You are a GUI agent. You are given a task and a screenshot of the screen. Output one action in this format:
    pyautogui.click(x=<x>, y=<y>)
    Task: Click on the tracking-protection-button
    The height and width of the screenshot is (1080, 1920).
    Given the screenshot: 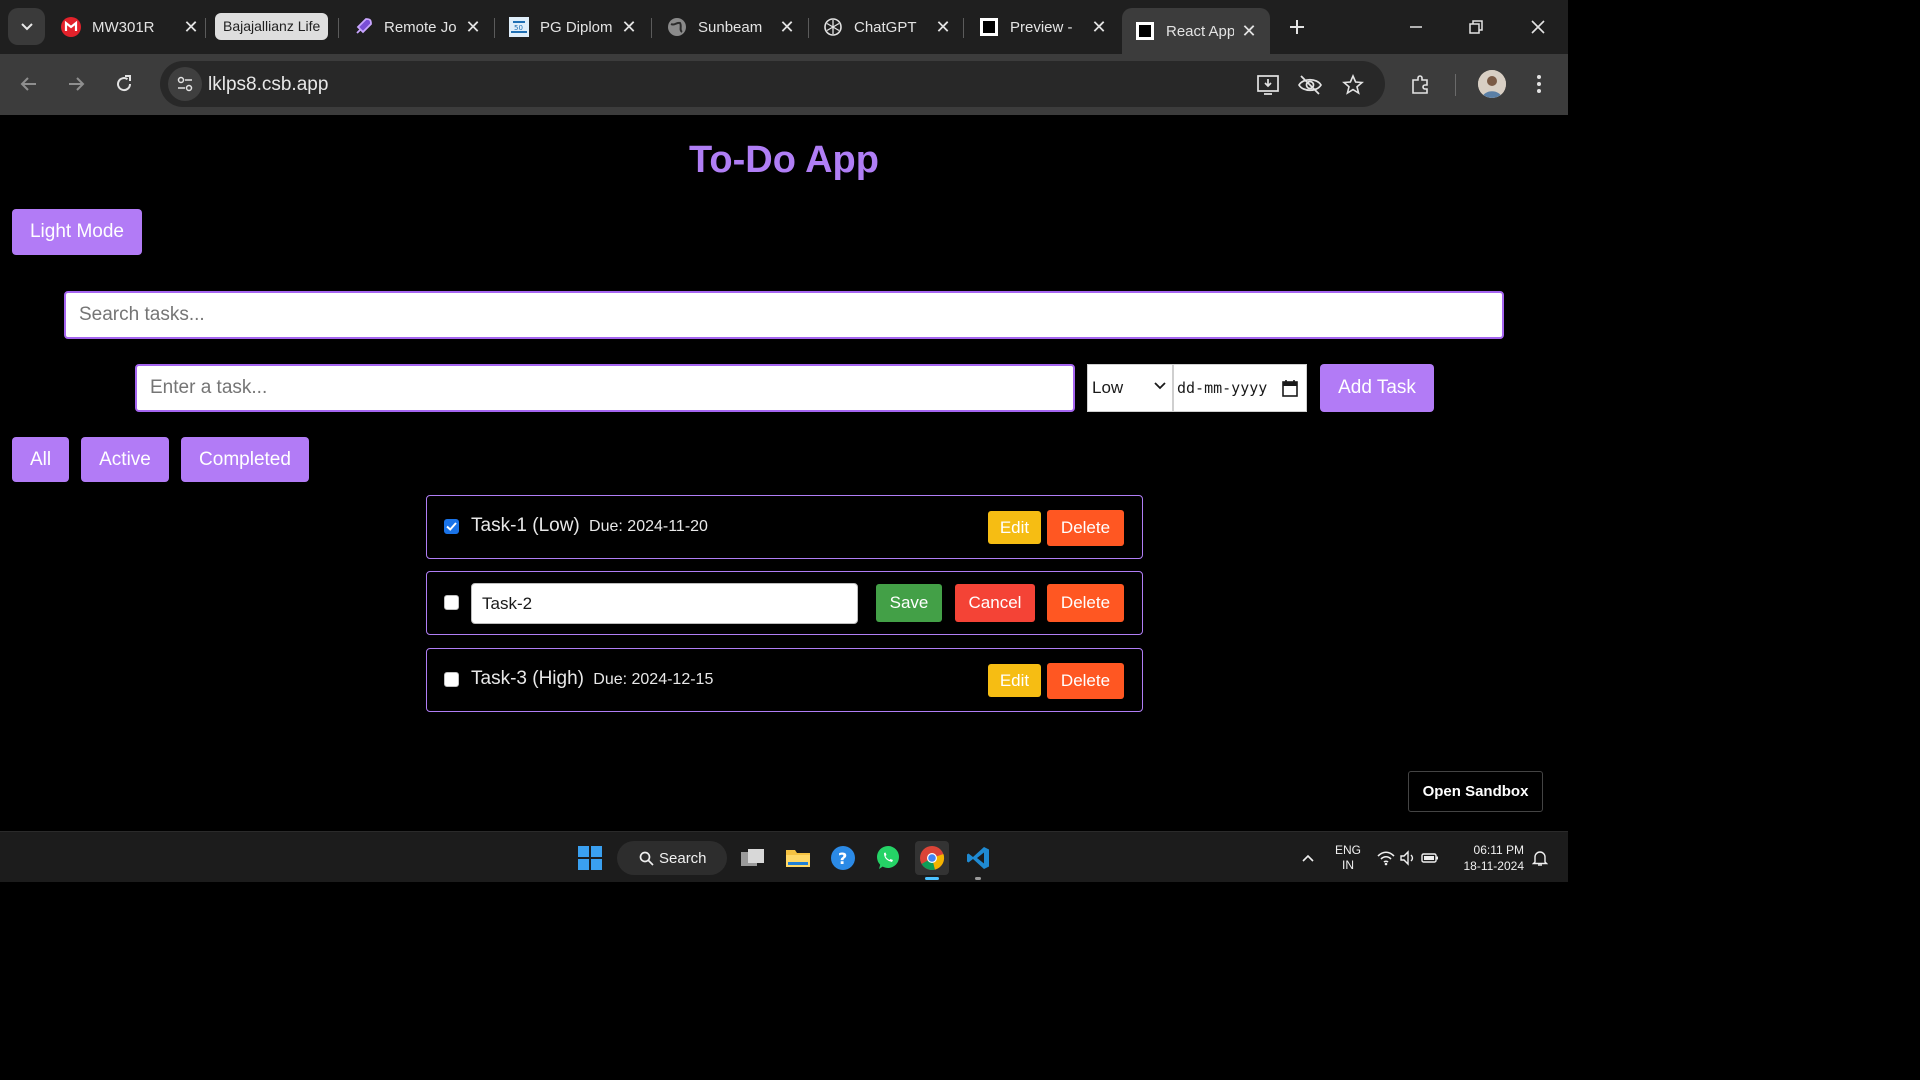 What is the action you would take?
    pyautogui.click(x=1310, y=85)
    